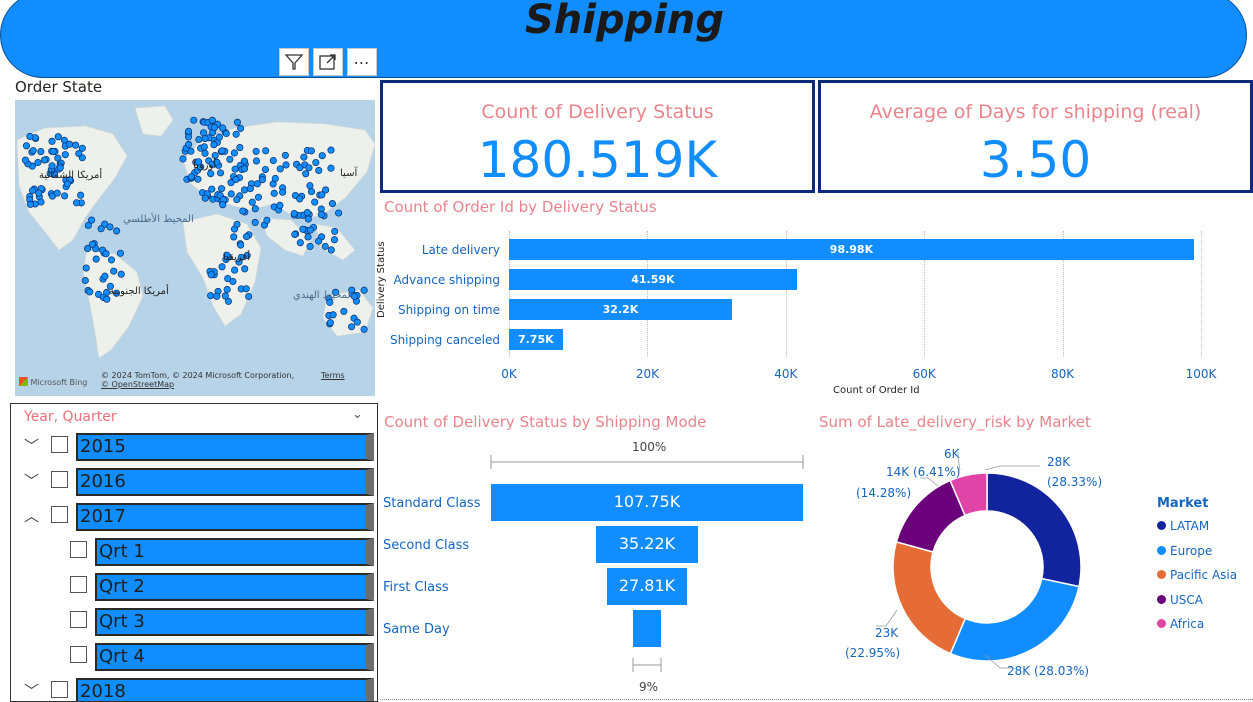 This screenshot has height=702, width=1253. Describe the element at coordinates (31, 480) in the screenshot. I see `chevron-down-icon: ﹀` at that location.